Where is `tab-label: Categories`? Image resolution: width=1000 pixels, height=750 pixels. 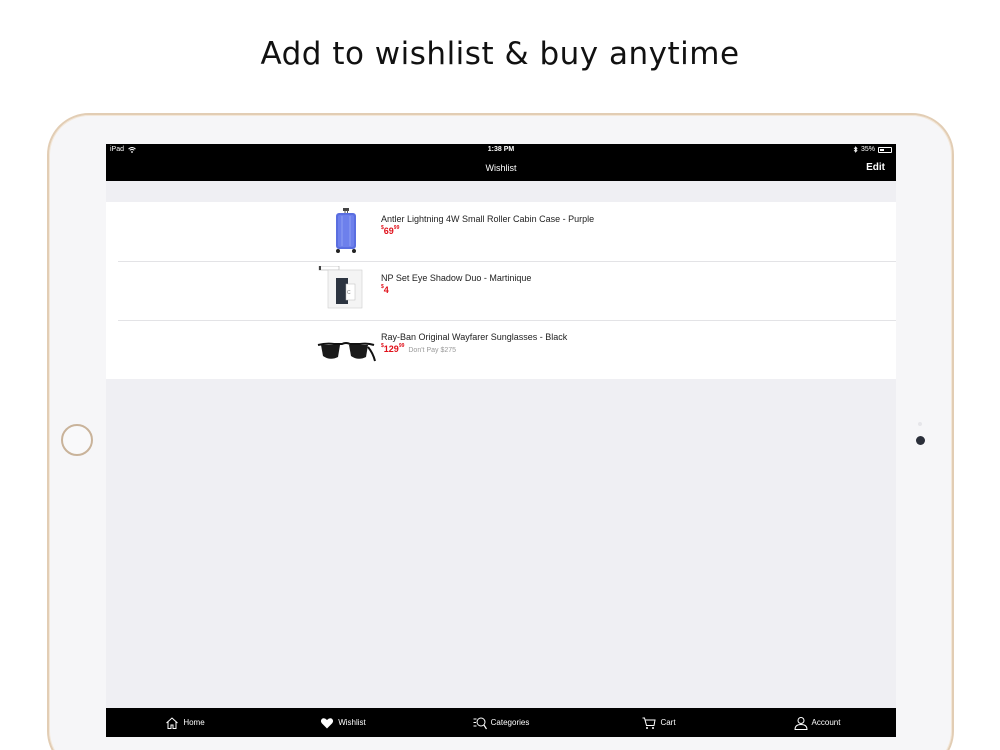 tab-label: Categories is located at coordinates (510, 722).